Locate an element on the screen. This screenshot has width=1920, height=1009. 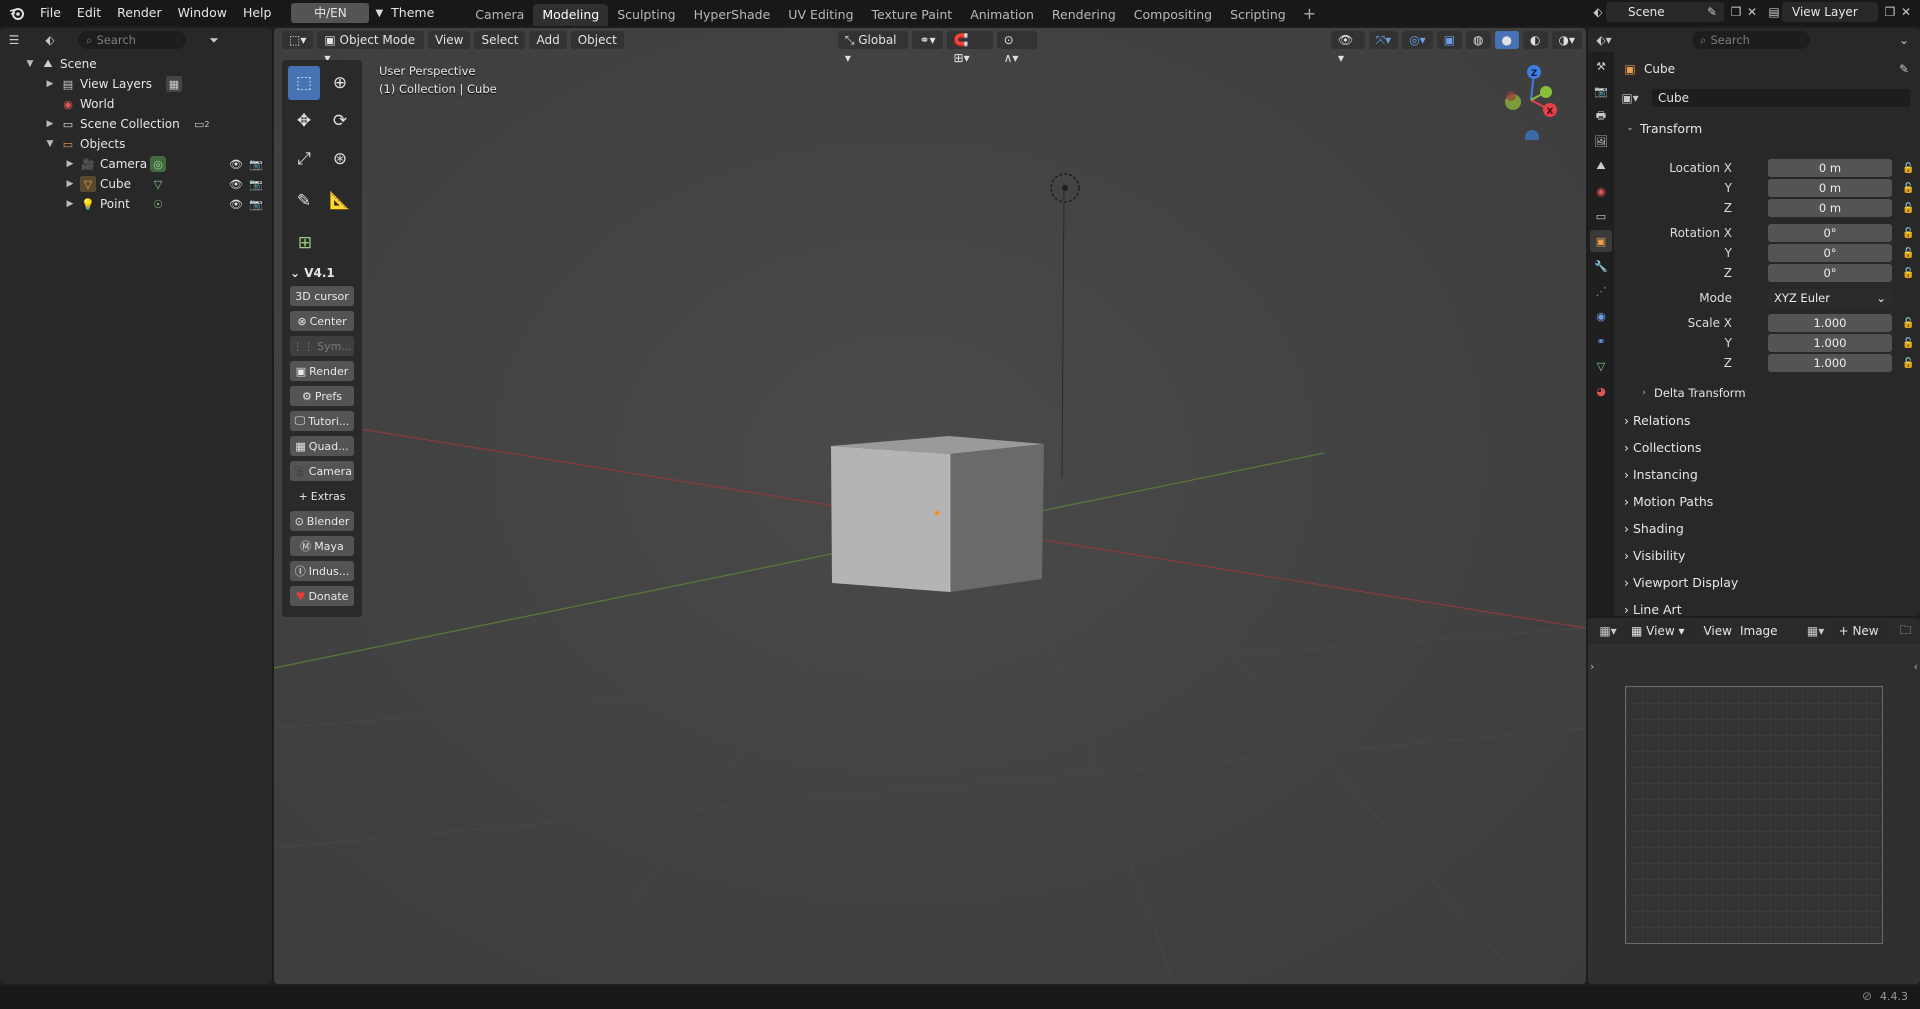
new-image-button: + New is located at coordinates (1858, 631).